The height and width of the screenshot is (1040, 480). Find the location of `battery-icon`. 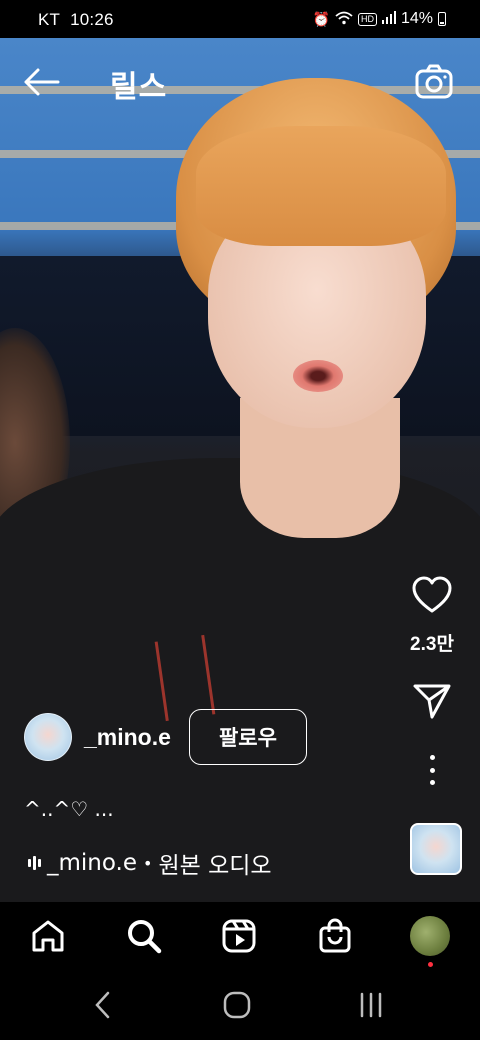

battery-icon is located at coordinates (442, 19).